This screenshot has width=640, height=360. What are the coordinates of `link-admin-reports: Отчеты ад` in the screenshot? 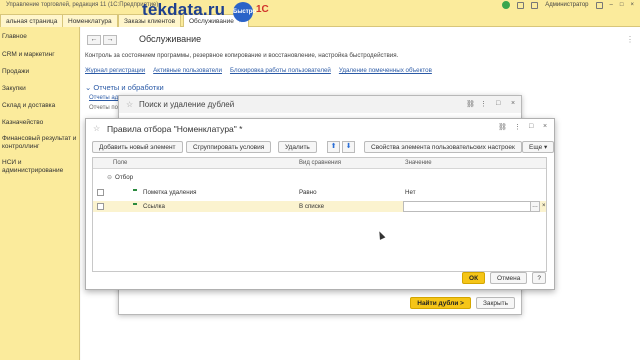 It's located at (103, 98).